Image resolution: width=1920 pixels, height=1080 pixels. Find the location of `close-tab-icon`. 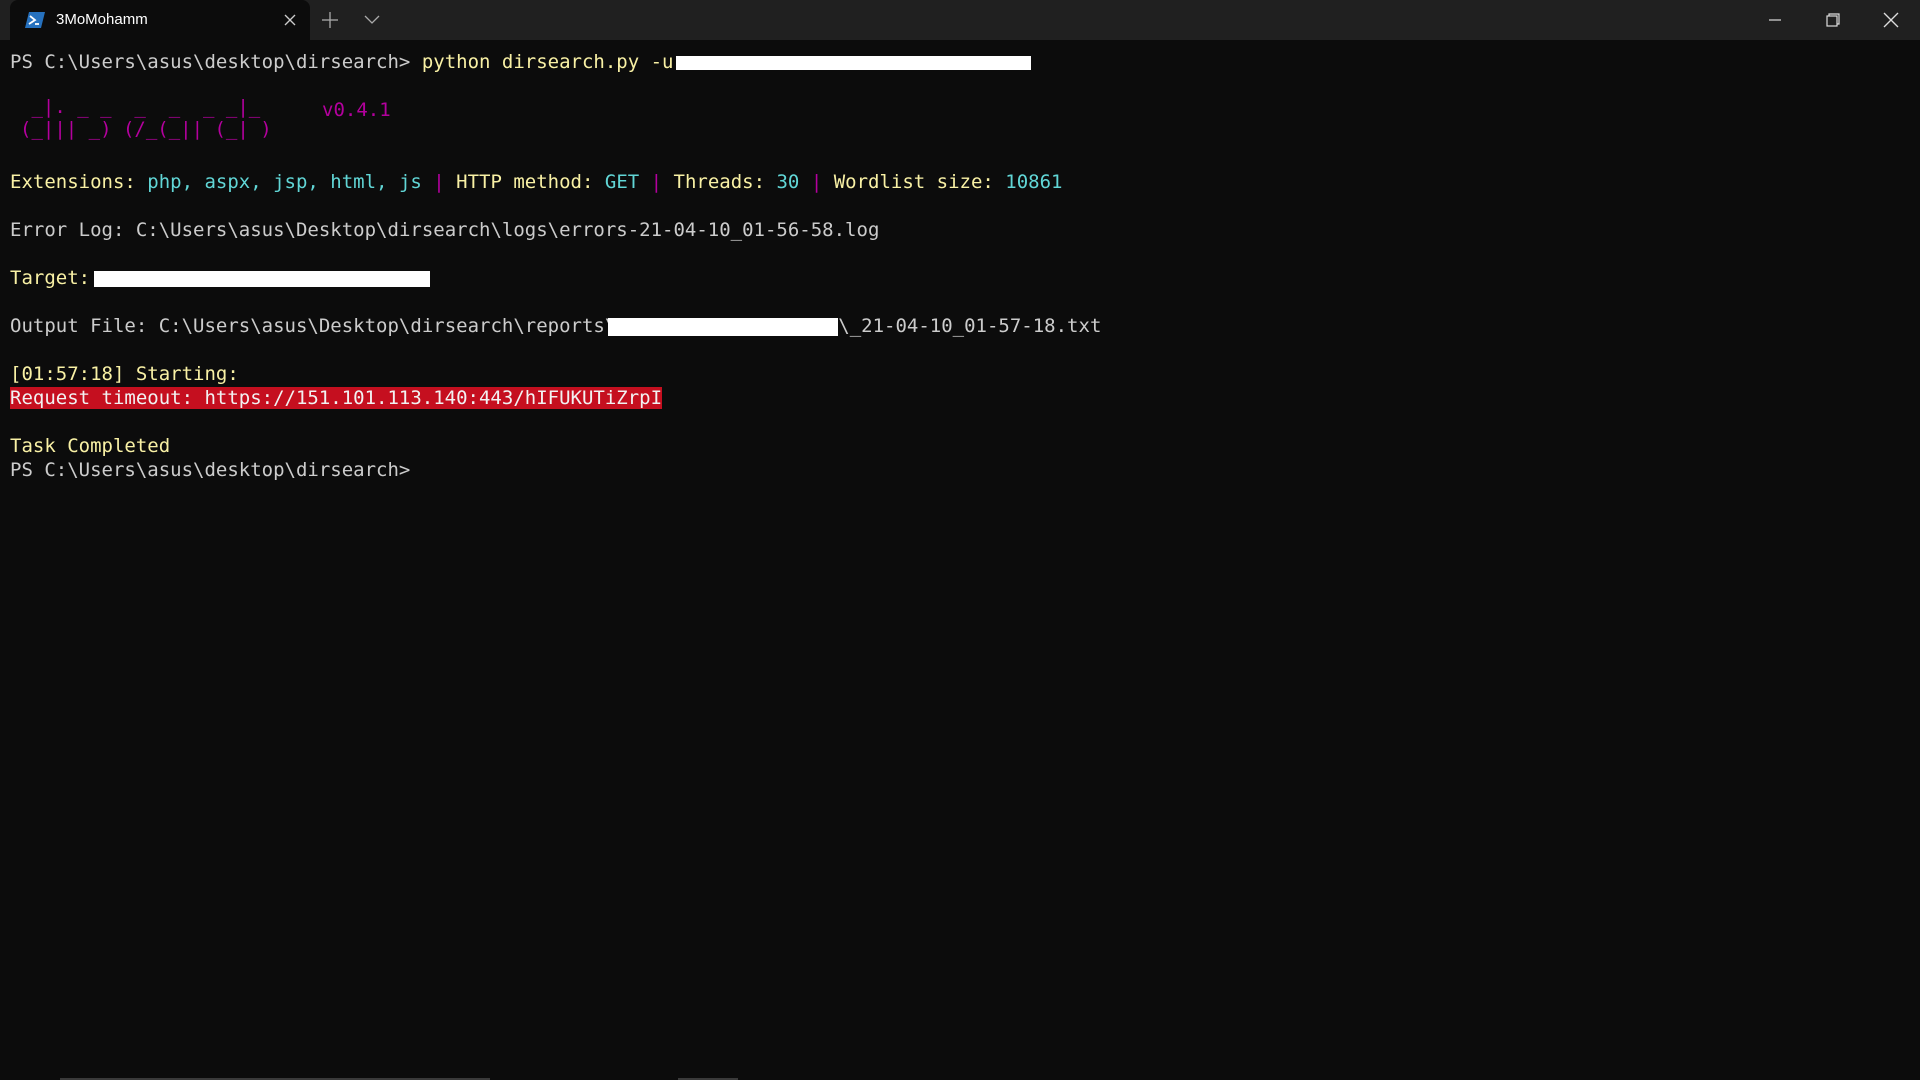

close-tab-icon is located at coordinates (290, 20).